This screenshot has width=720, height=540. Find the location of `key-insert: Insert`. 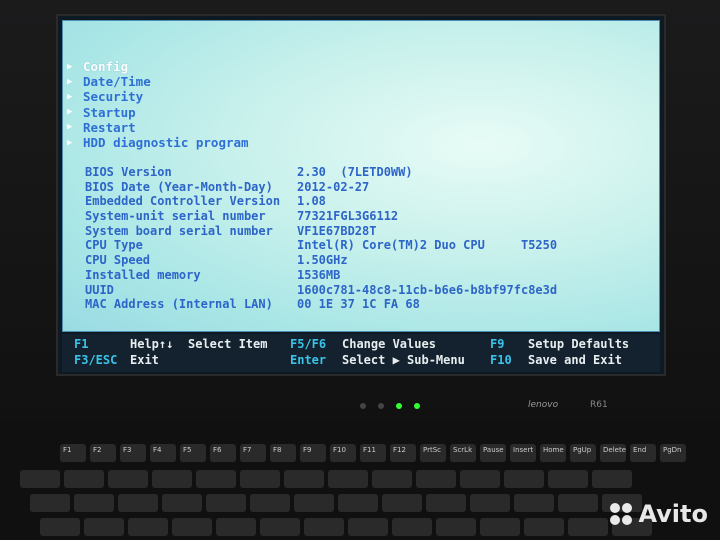

key-insert: Insert is located at coordinates (523, 453).